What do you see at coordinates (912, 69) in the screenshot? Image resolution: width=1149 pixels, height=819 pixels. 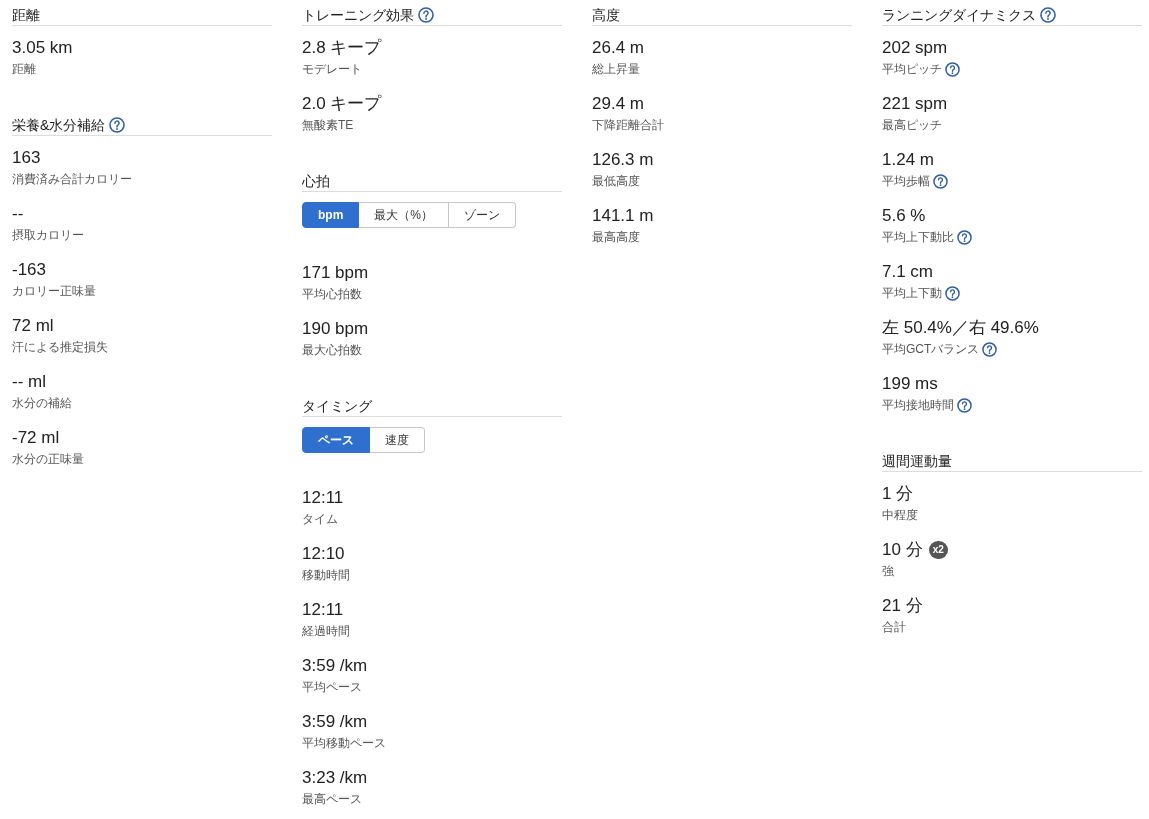 I see `stat-label: 平均ピッチ` at bounding box center [912, 69].